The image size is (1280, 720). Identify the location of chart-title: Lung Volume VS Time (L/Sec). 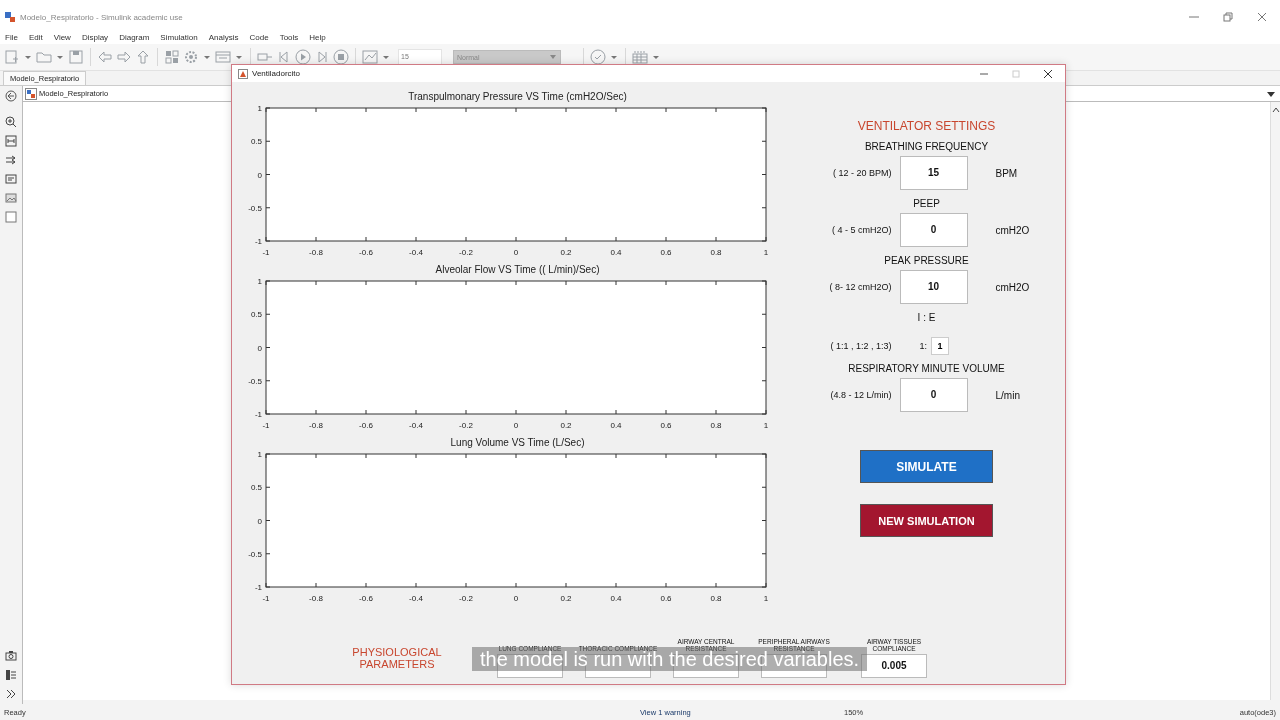
(517, 442).